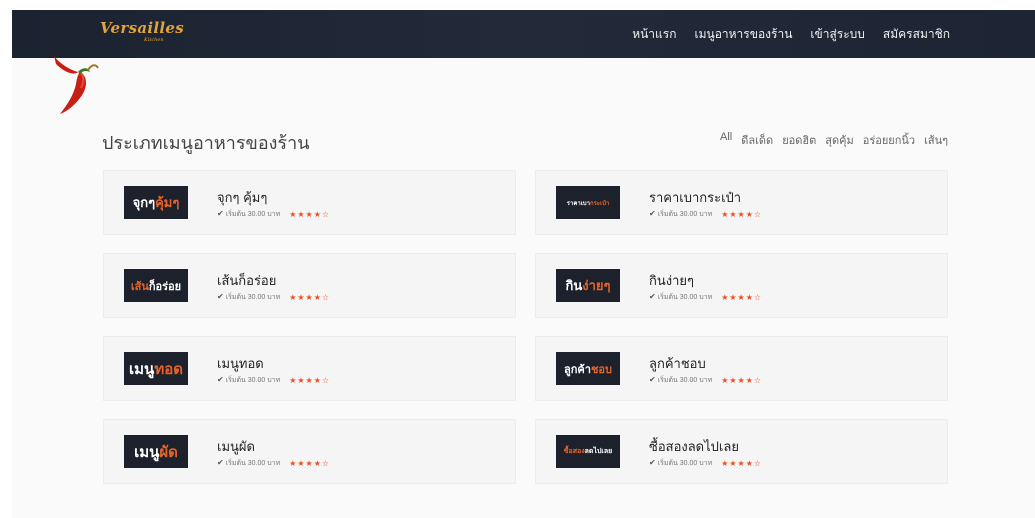 This screenshot has width=1035, height=518. Describe the element at coordinates (309, 451) in the screenshot. I see `menu-category-card: เมนู ผัด เมนูผัด ✔ เริ่มต้น 30.00 บาท ★ ★ ★ ★ ☆` at that location.